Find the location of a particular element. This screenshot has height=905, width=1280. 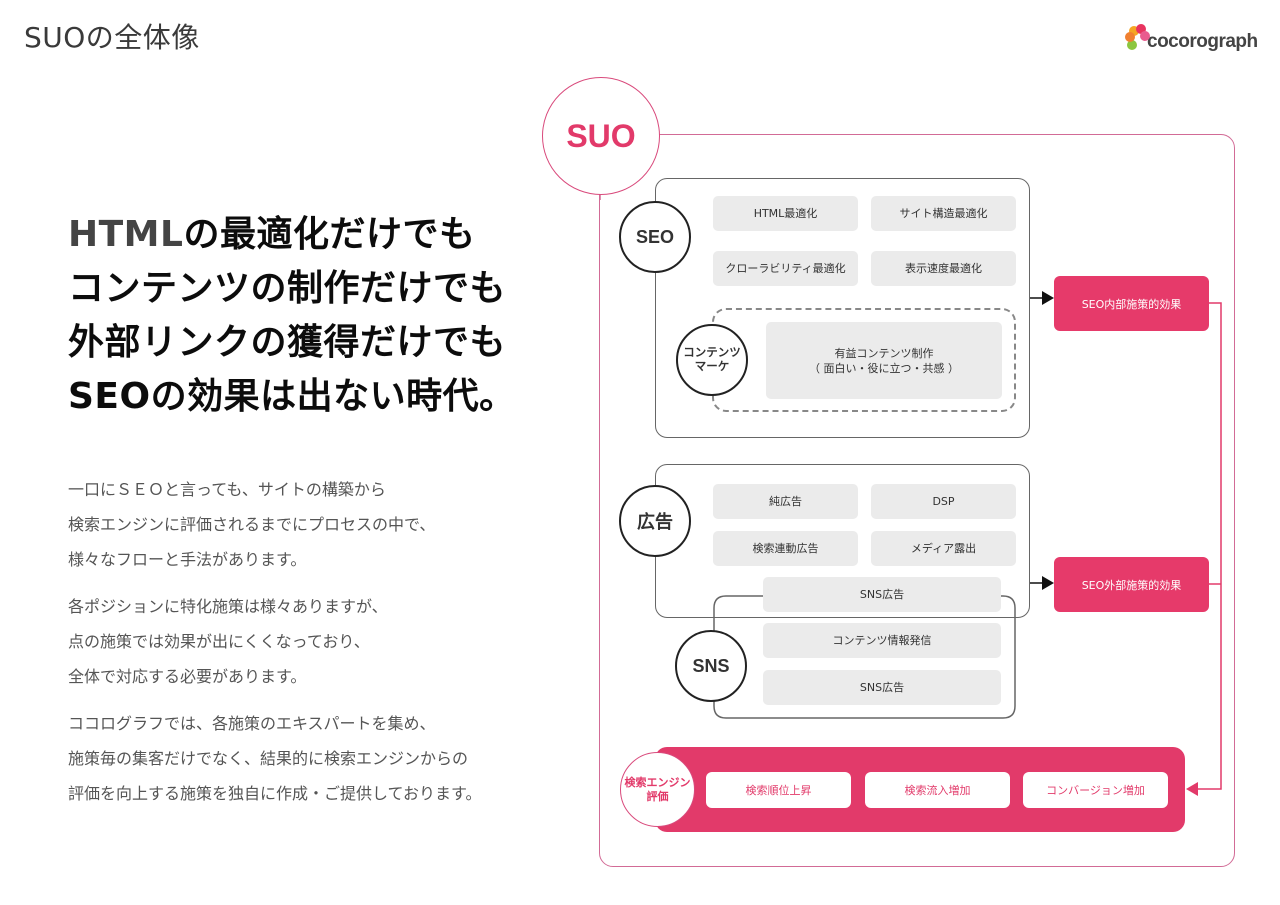

sns-circle: SNS is located at coordinates (711, 666).